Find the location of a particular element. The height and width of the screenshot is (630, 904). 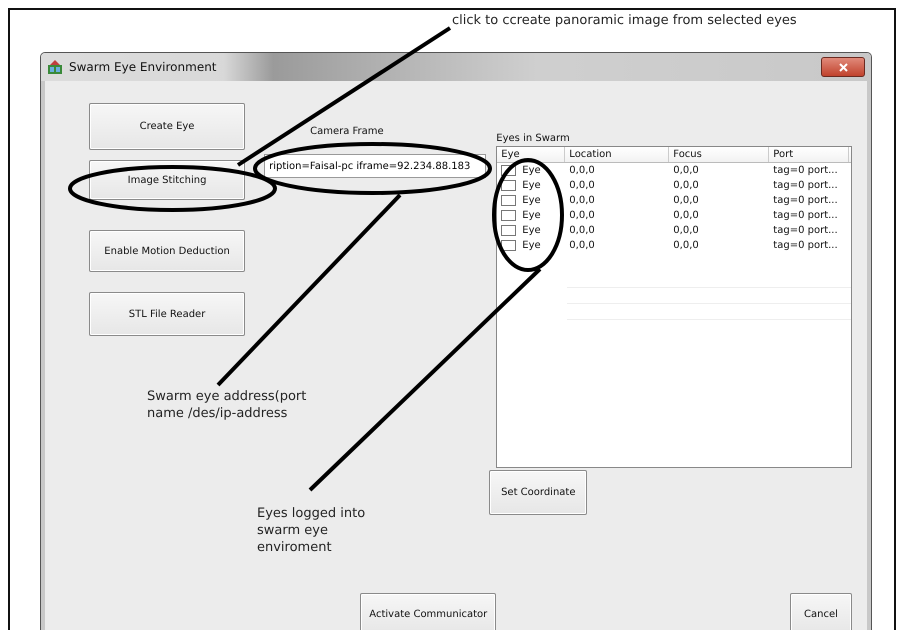

app-icon is located at coordinates (55, 67).